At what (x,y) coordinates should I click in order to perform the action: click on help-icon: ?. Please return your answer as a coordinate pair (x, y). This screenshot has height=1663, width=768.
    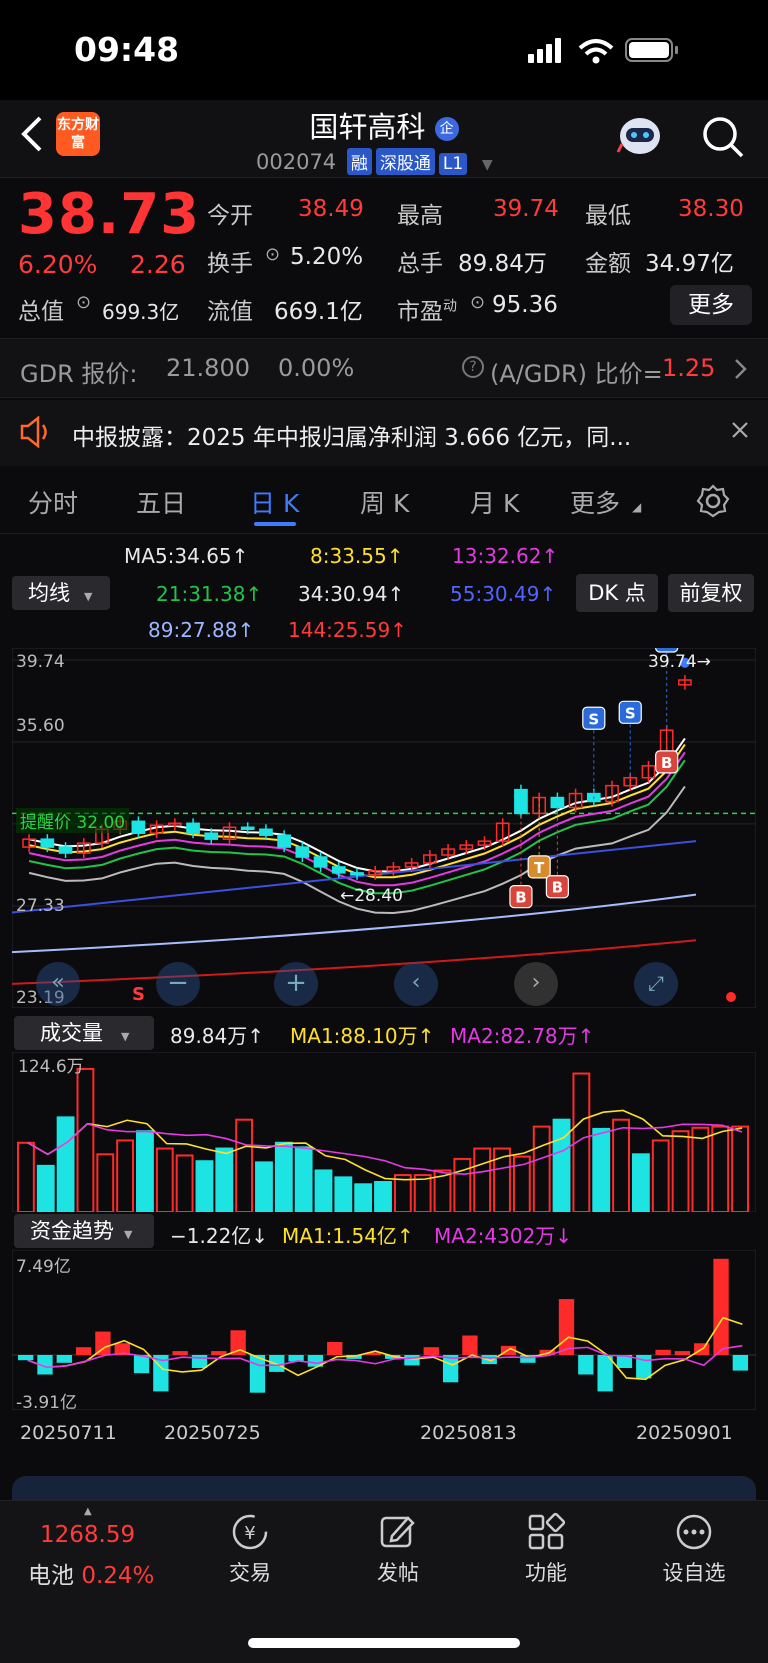
    Looking at the image, I should click on (473, 367).